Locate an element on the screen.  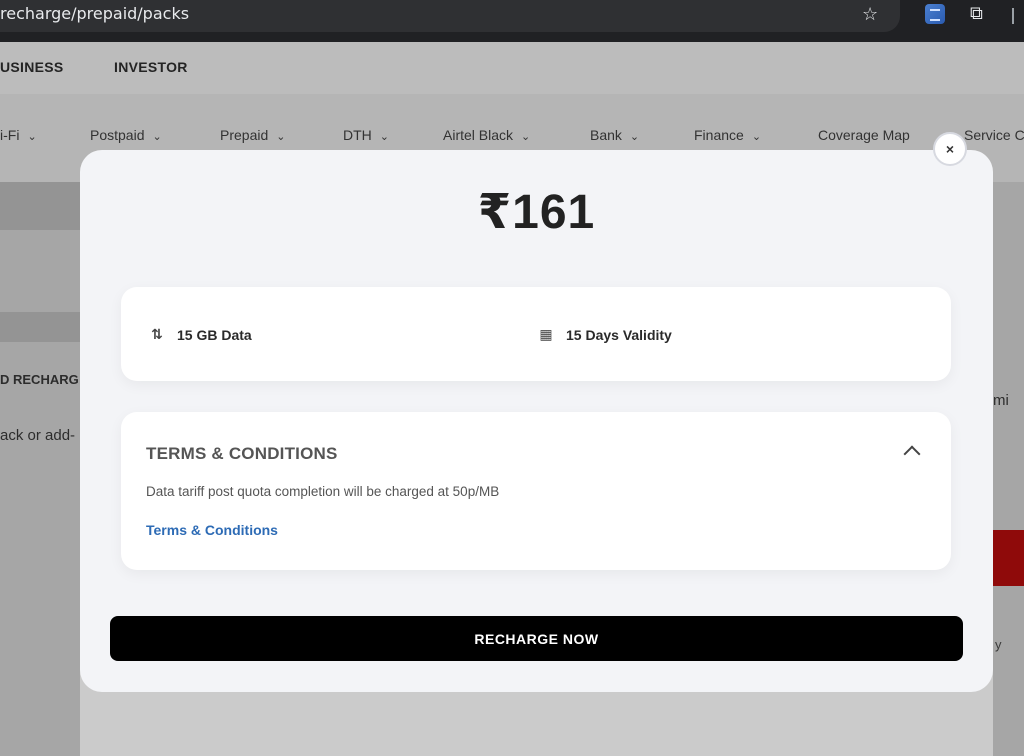
terms-link: Terms & Conditions is located at coordinates (212, 530).